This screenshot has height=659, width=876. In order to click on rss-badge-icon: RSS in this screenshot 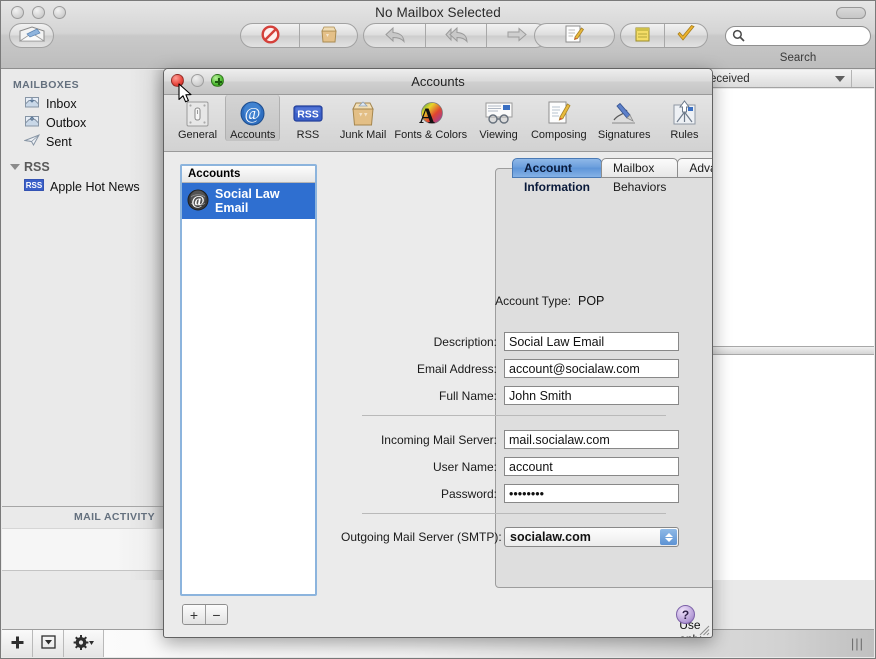, I will do `click(308, 113)`.